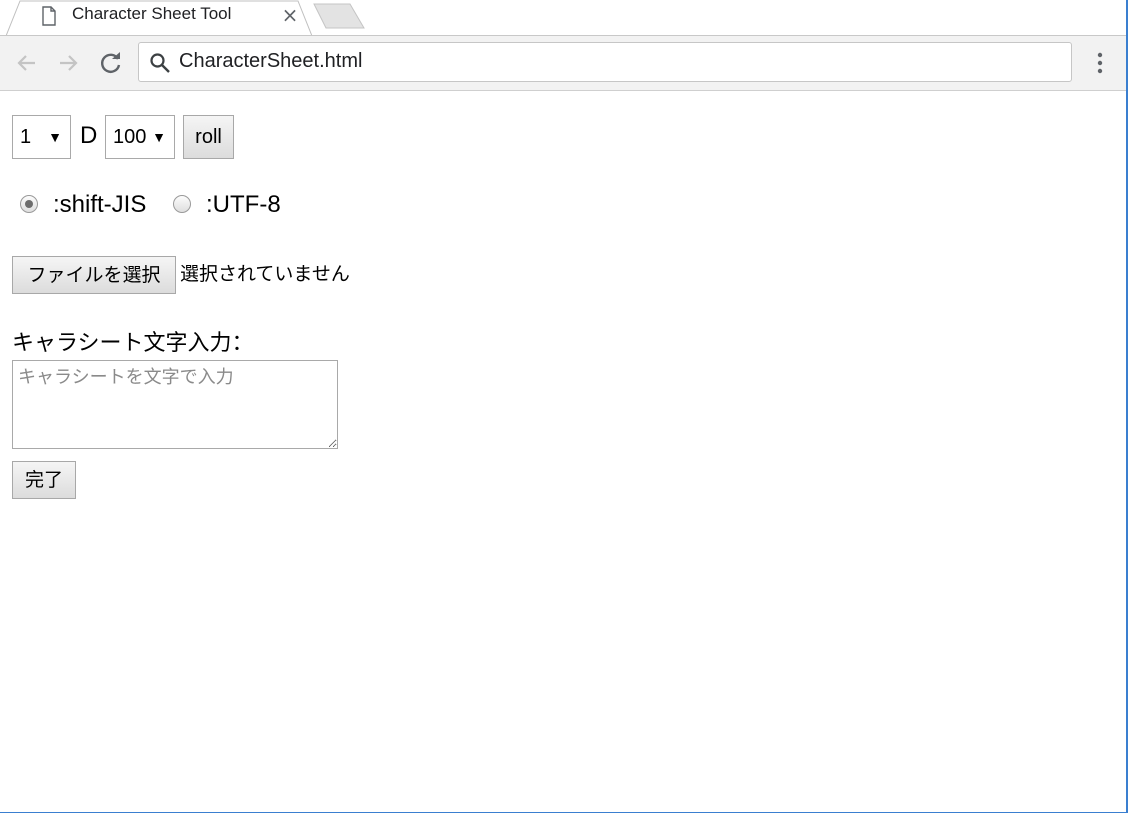 This screenshot has height=813, width=1128. I want to click on encoding-radio-shift-jis, so click(29, 204).